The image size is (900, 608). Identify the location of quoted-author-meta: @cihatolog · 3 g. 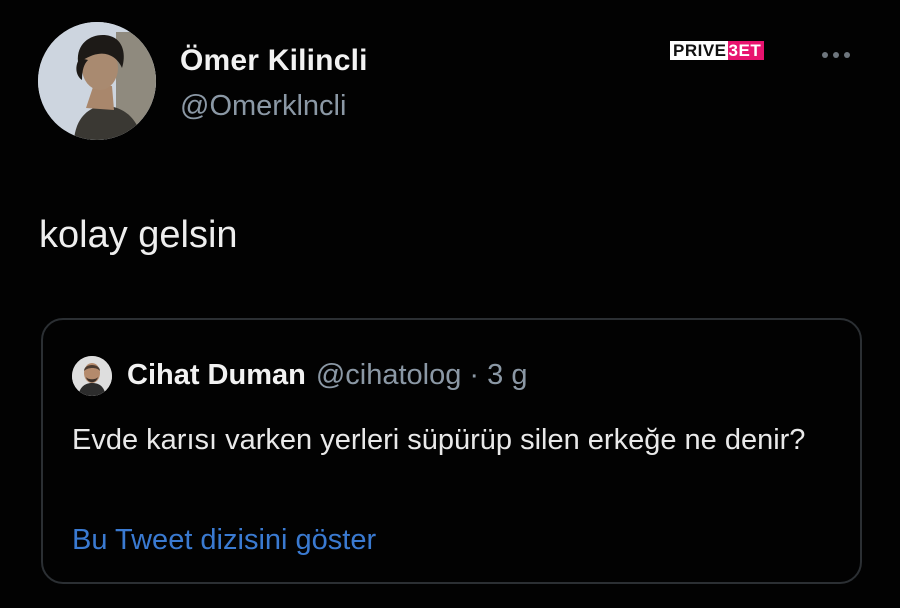
(421, 375).